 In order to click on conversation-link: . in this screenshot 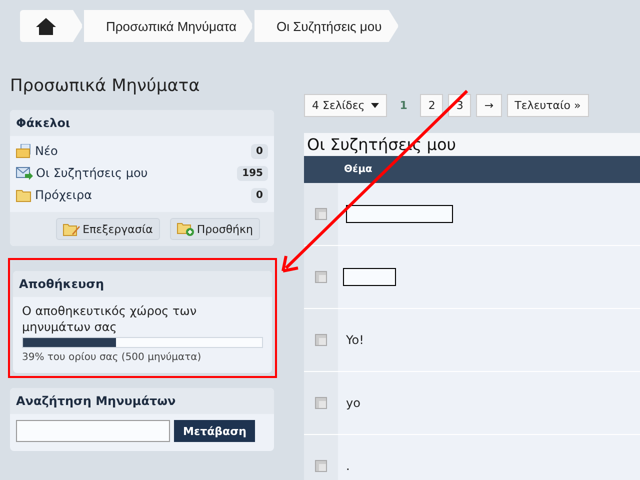, I will do `click(348, 466)`.